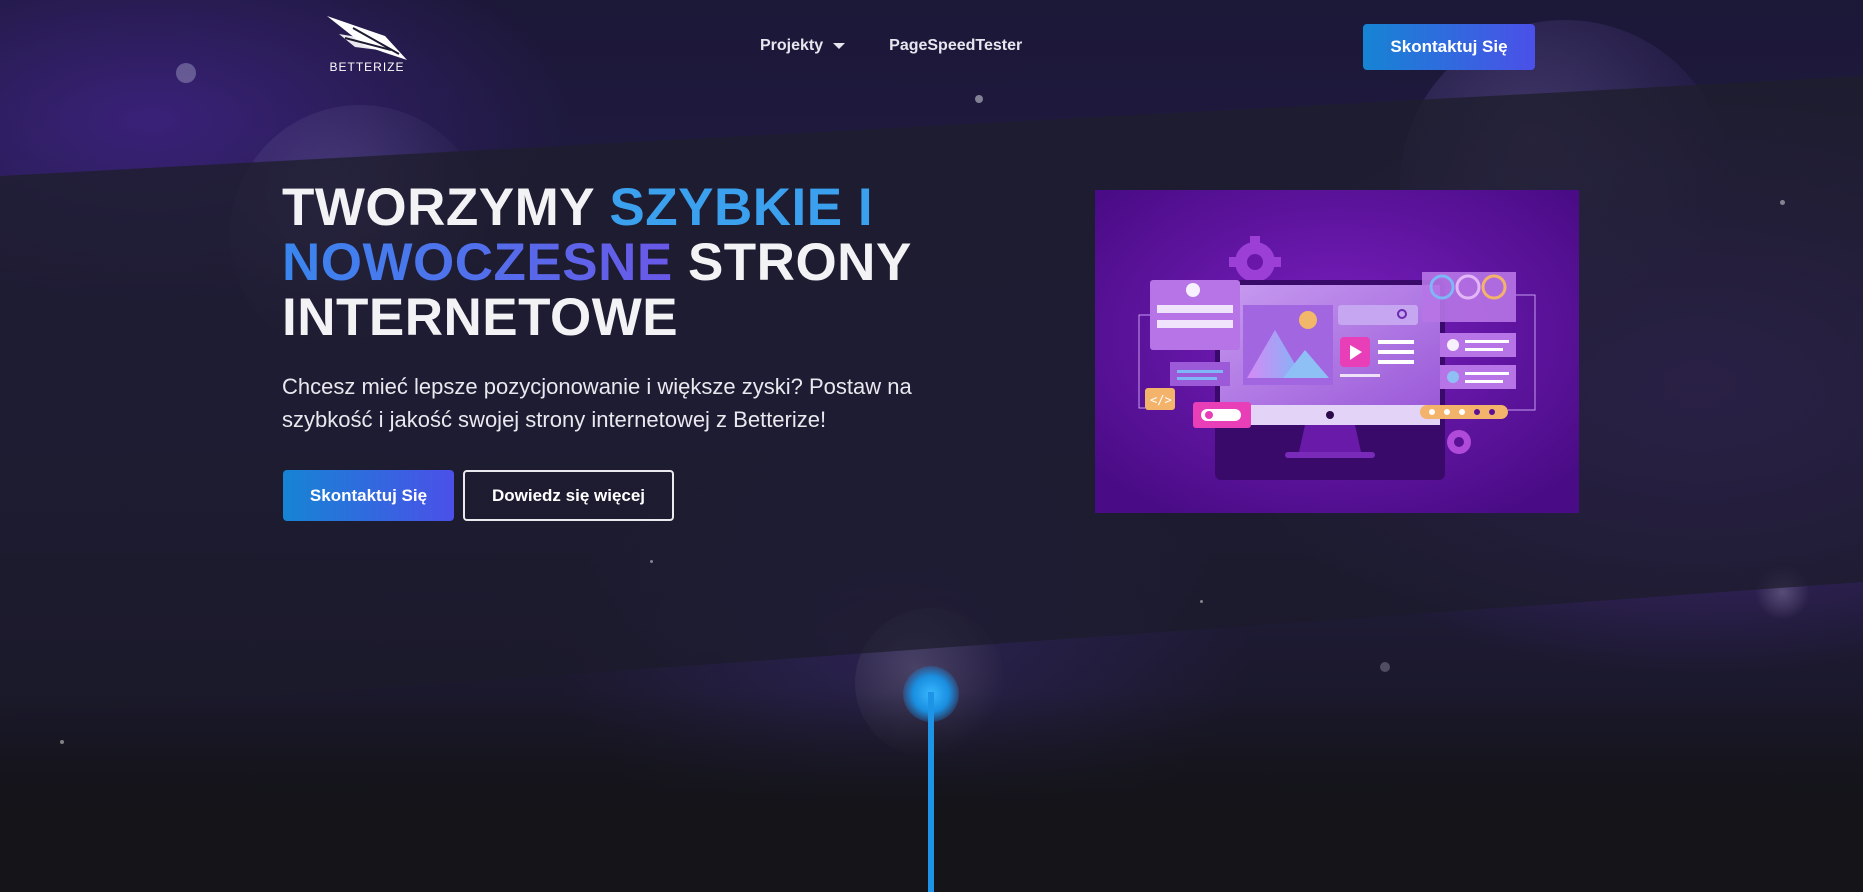  I want to click on nav-item-pagespeedtester: PageSpeedTester, so click(955, 46).